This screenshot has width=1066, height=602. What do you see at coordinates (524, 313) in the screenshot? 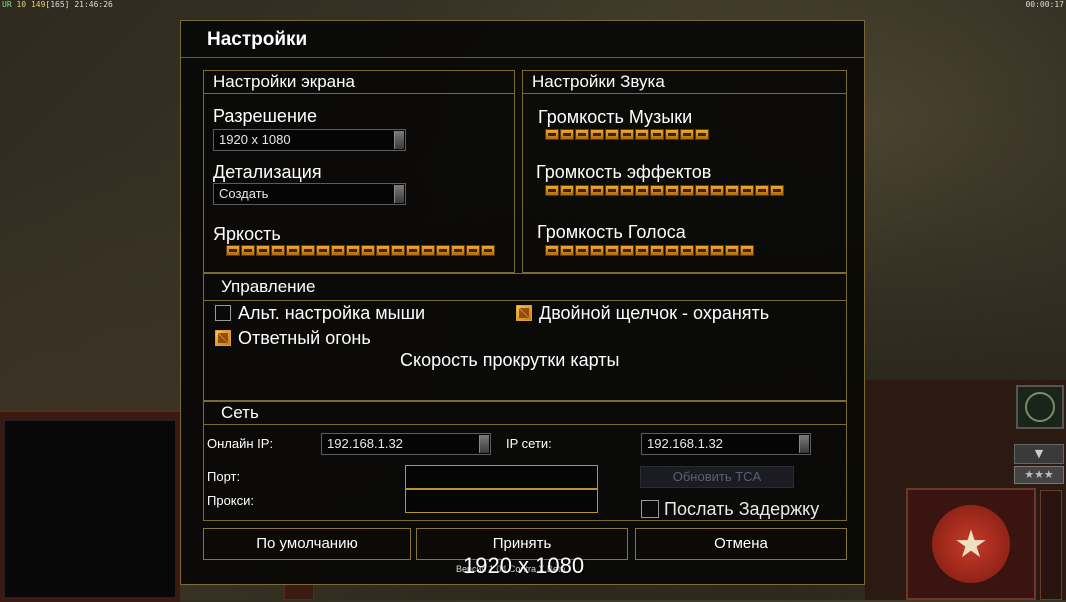
I see `double-click-guard-checkbox` at bounding box center [524, 313].